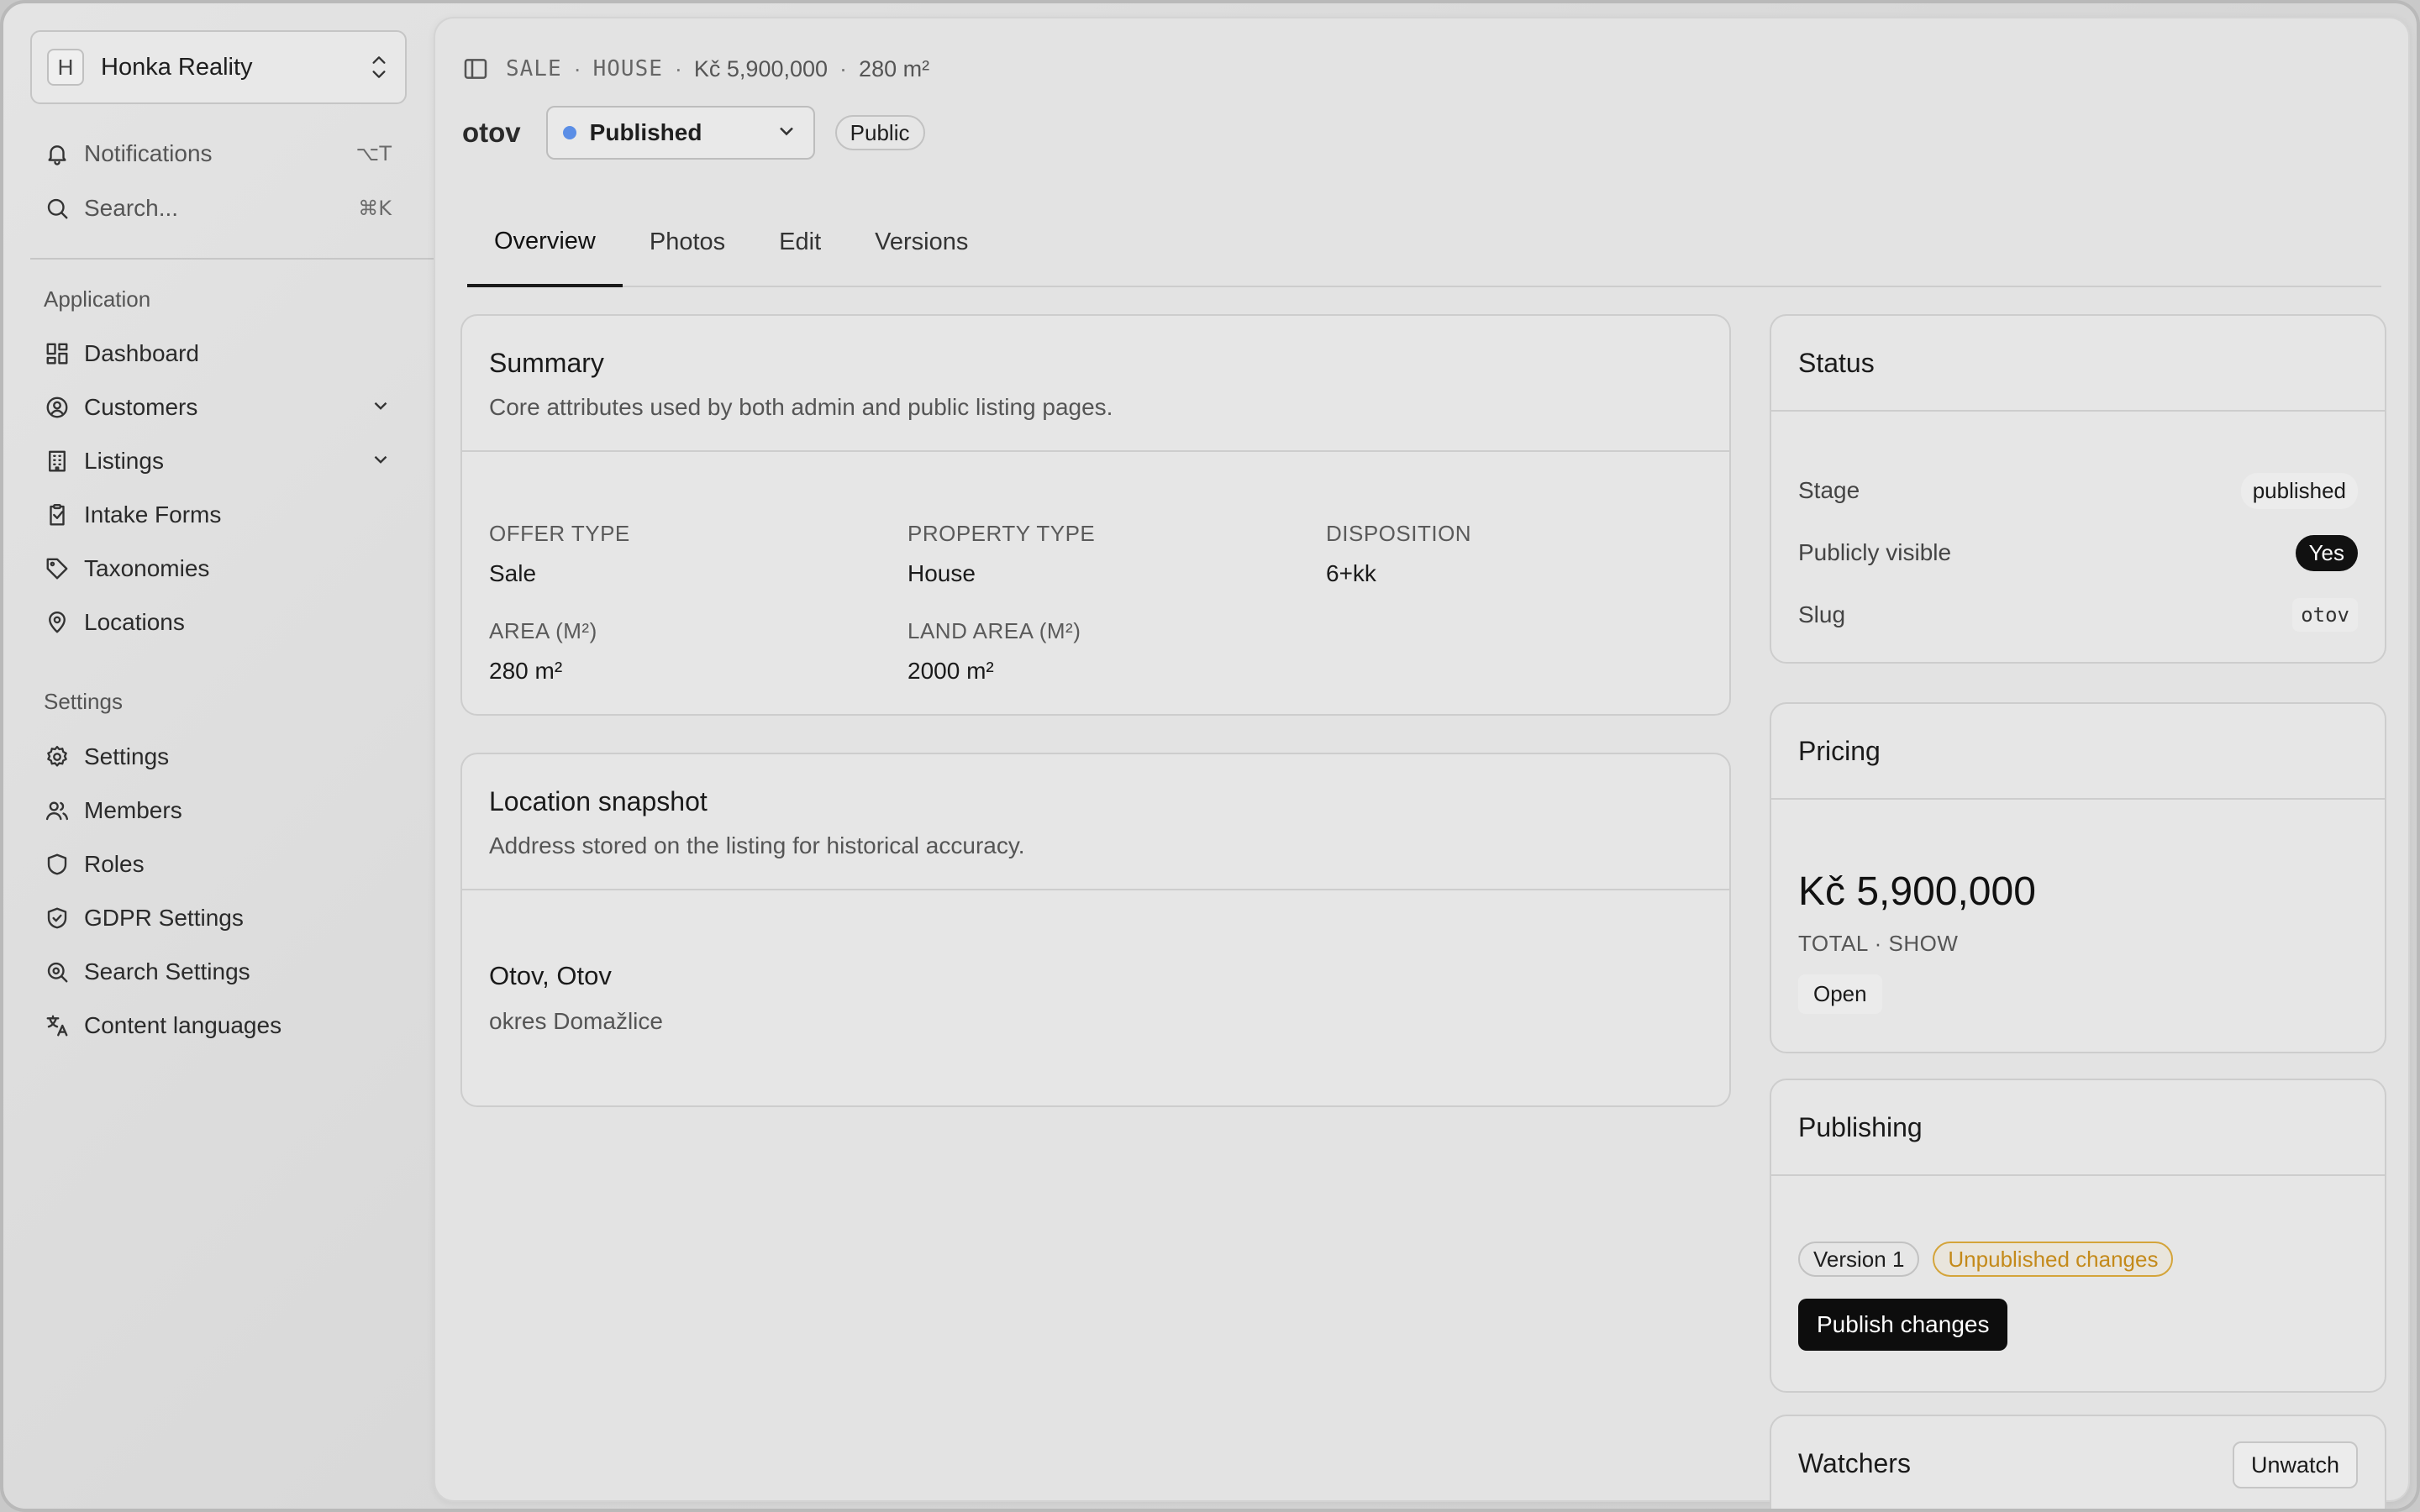 This screenshot has height=1512, width=2420. I want to click on sidebar-item-label: GDPR Settings, so click(164, 918).